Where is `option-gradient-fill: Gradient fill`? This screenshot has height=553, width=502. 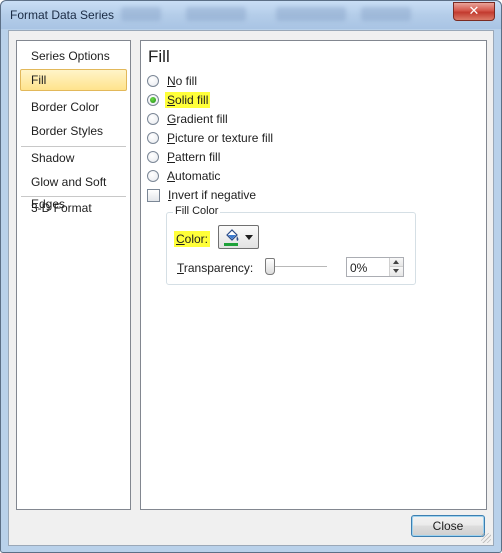 option-gradient-fill: Gradient fill is located at coordinates (188, 119).